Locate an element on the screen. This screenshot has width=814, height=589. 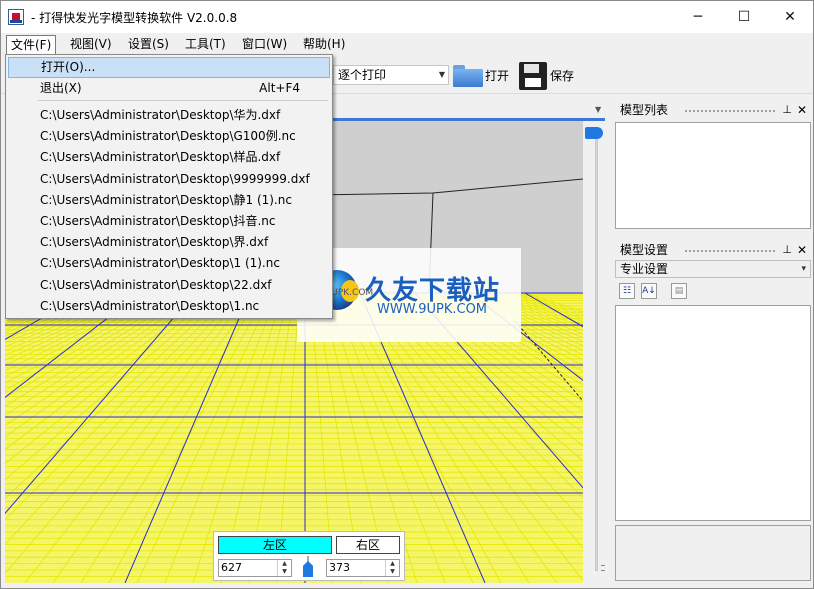
zone-split-handle is located at coordinates (308, 569).